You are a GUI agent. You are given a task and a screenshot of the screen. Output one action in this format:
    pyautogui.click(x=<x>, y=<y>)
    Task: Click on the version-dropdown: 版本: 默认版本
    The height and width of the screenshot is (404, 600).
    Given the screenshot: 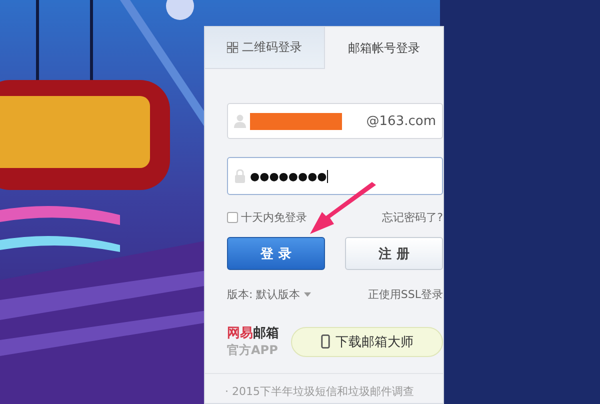 What is the action you would take?
    pyautogui.click(x=269, y=294)
    